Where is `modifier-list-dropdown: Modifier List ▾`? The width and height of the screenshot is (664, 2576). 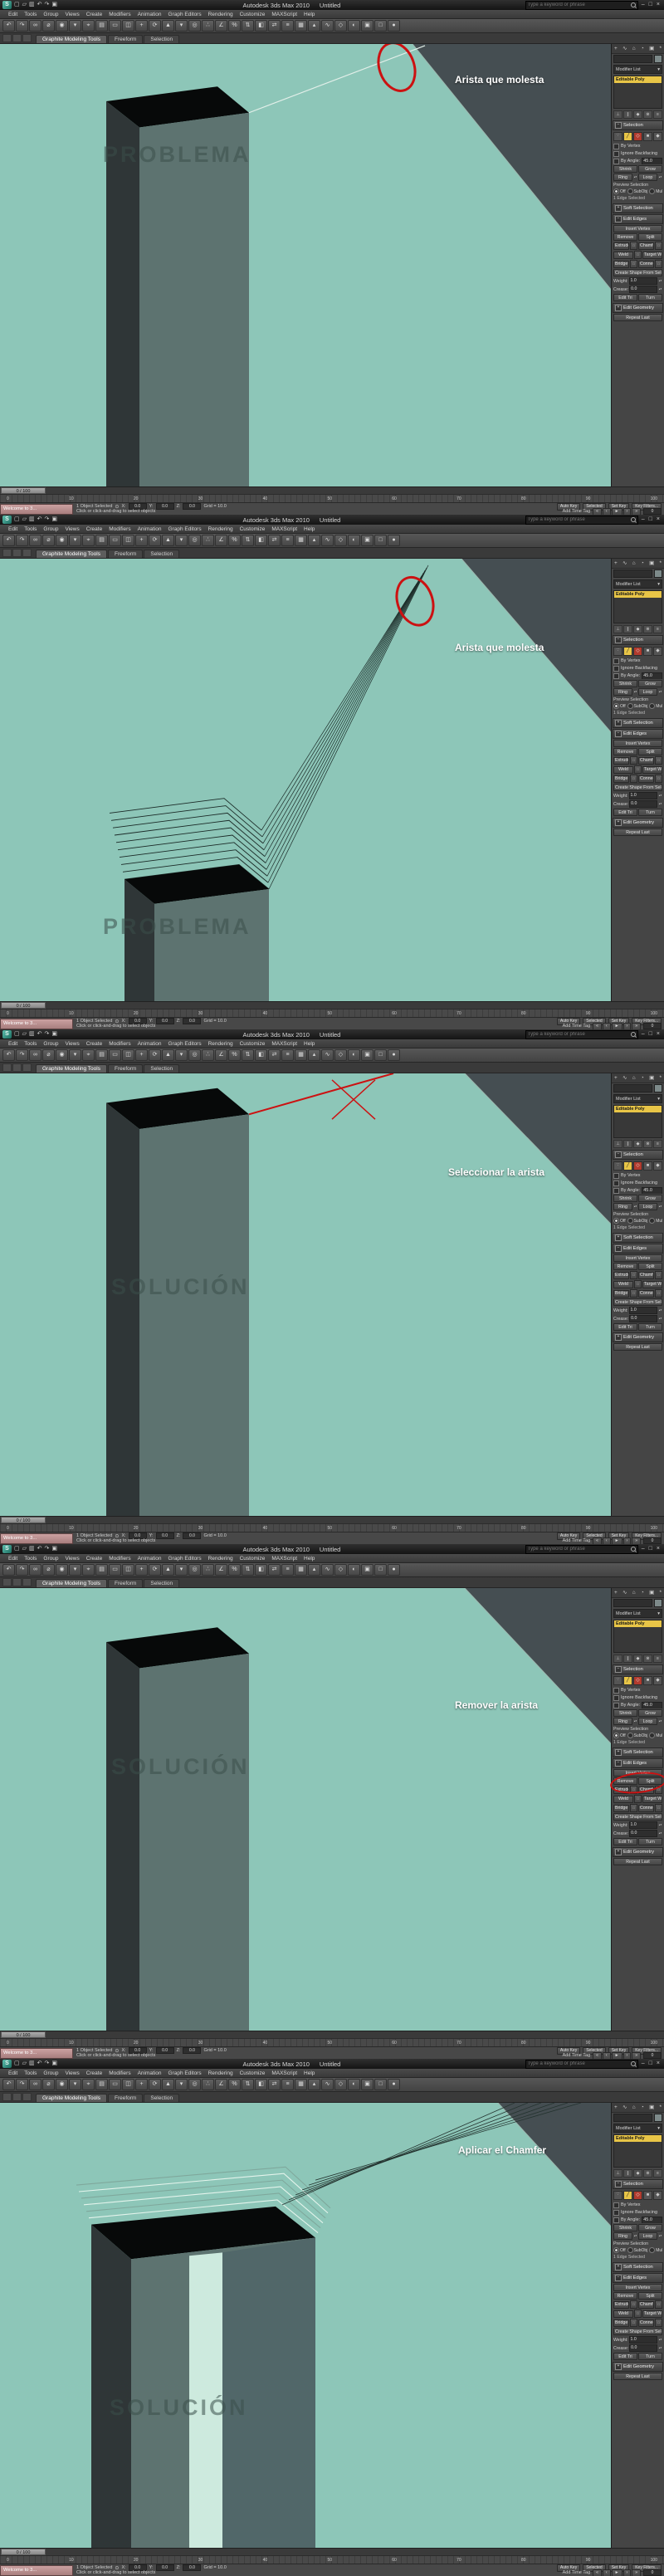 modifier-list-dropdown: Modifier List ▾ is located at coordinates (637, 2128).